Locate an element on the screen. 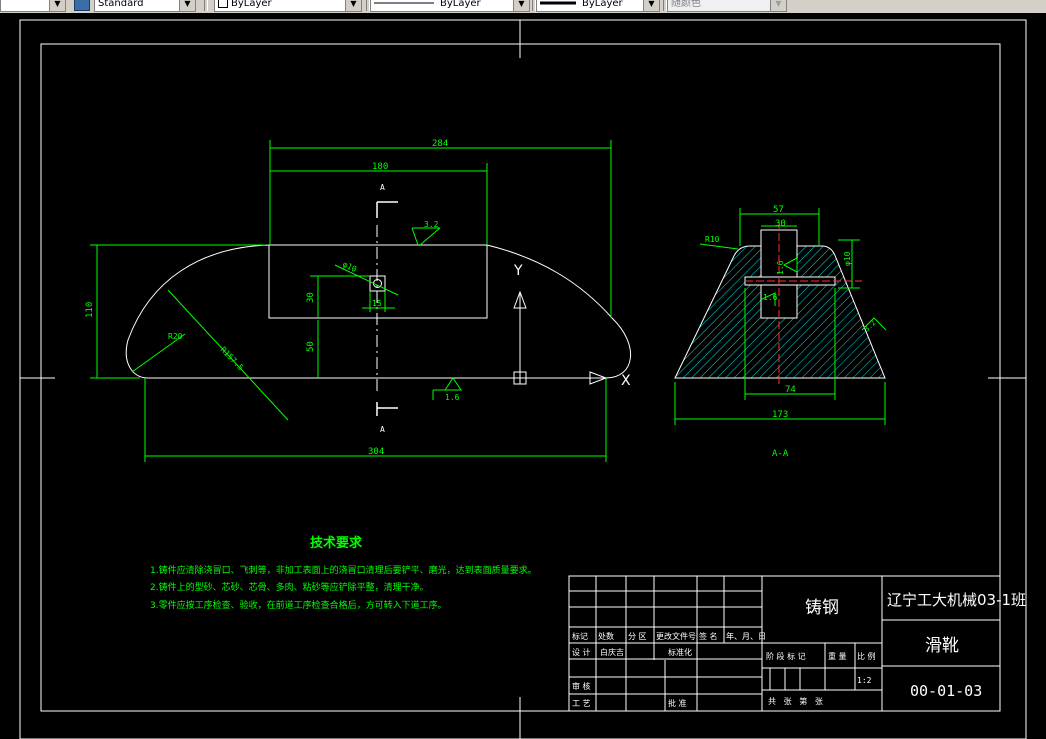  dim-50: 50 is located at coordinates (311, 346).